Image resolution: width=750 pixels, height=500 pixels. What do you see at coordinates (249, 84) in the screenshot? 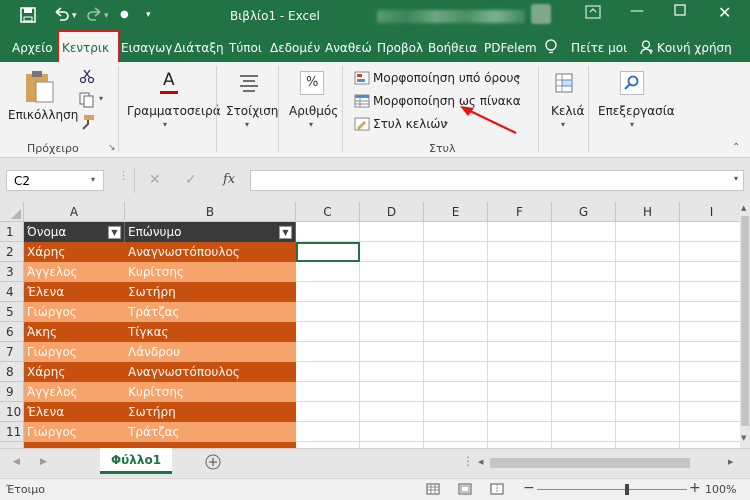
I see `alignment-icon` at bounding box center [249, 84].